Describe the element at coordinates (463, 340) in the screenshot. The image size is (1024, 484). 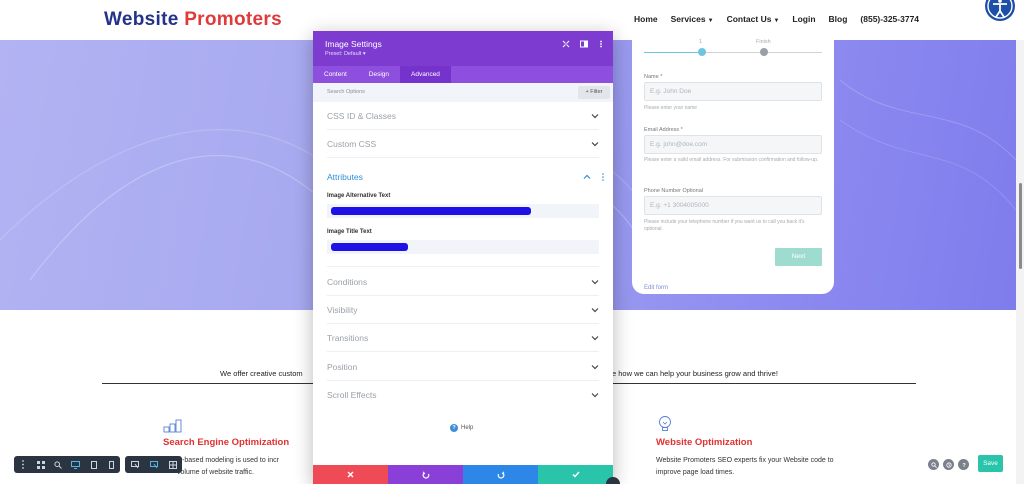
I see `section-transitions: Transitions` at that location.